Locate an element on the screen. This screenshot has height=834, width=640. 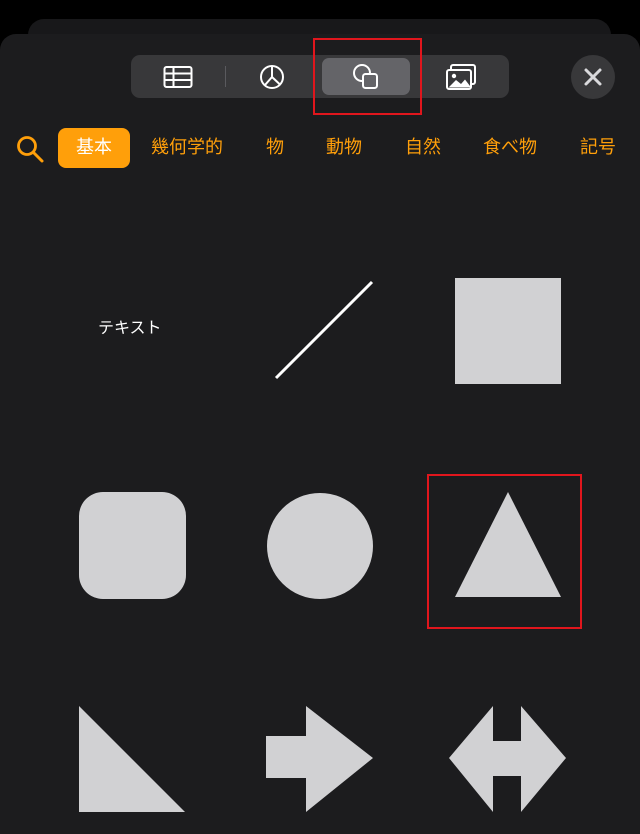
shape-circle is located at coordinates (320, 546).